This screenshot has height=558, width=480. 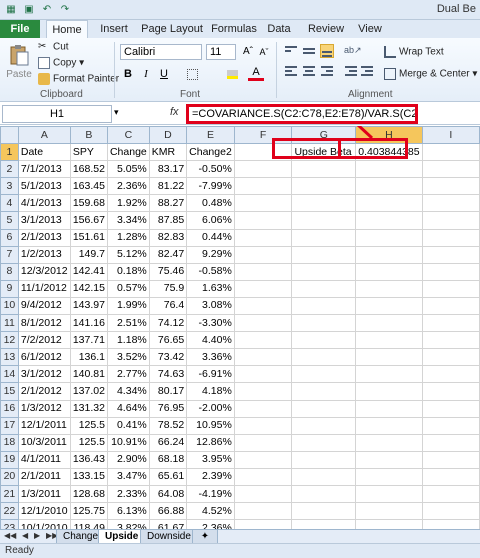 What do you see at coordinates (44, 524) in the screenshot?
I see `cell-date: 10/1/2010` at bounding box center [44, 524].